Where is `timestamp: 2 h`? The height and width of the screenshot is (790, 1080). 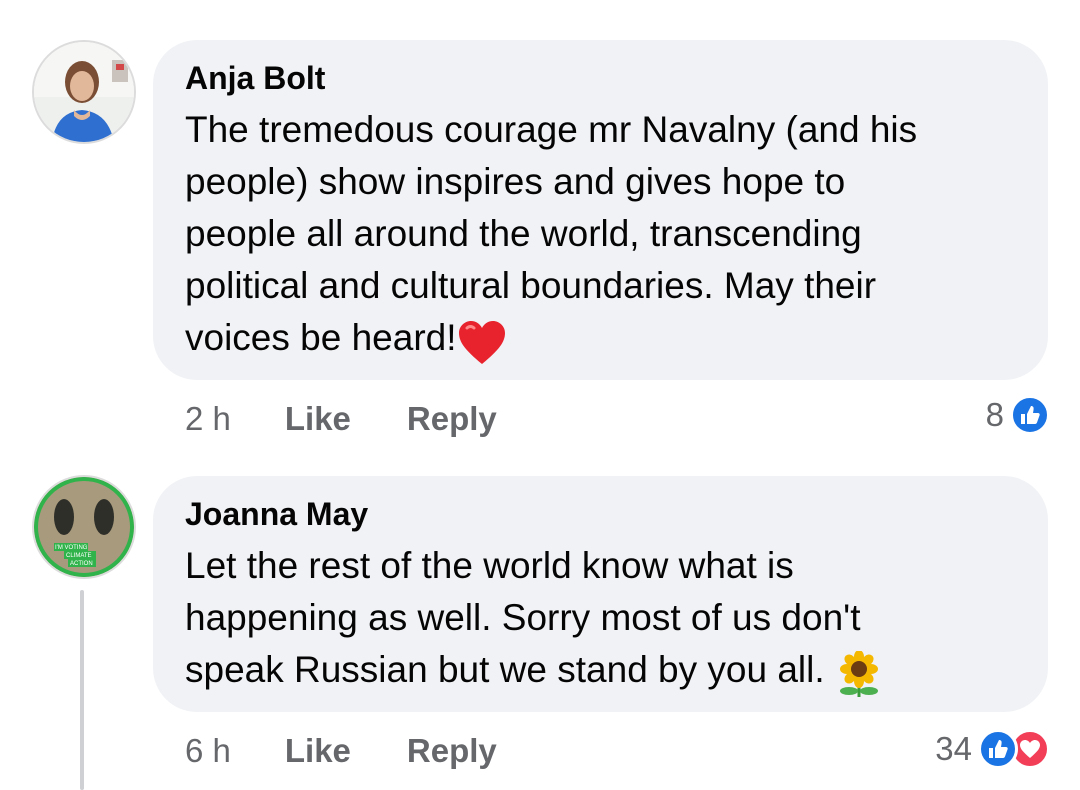 timestamp: 2 h is located at coordinates (208, 419).